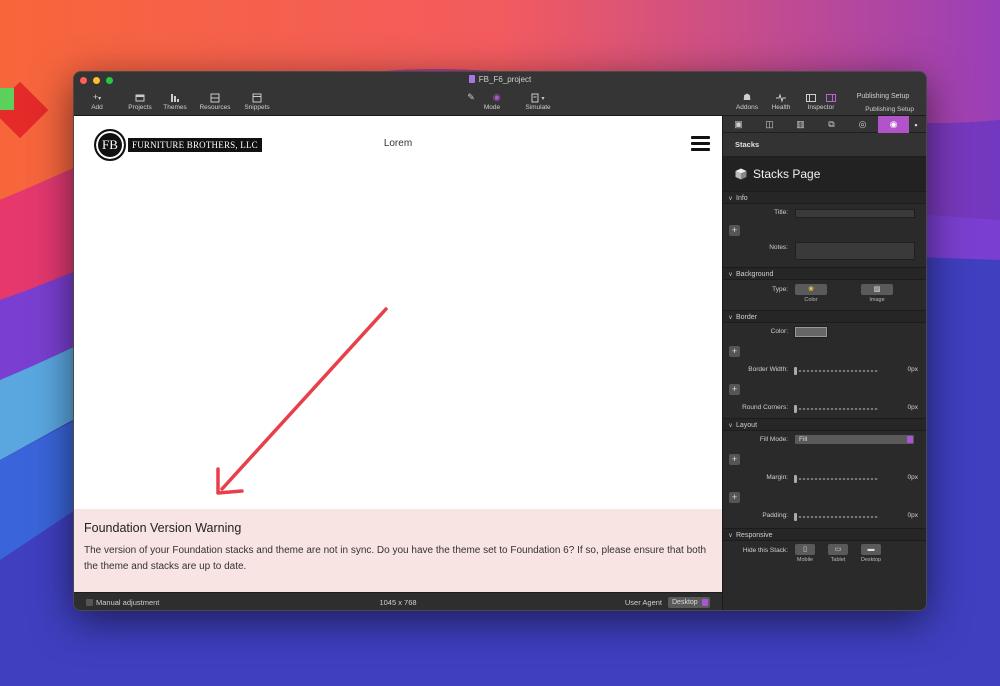  What do you see at coordinates (800, 124) in the screenshot?
I see `tab-columns-icon: ▥` at bounding box center [800, 124].